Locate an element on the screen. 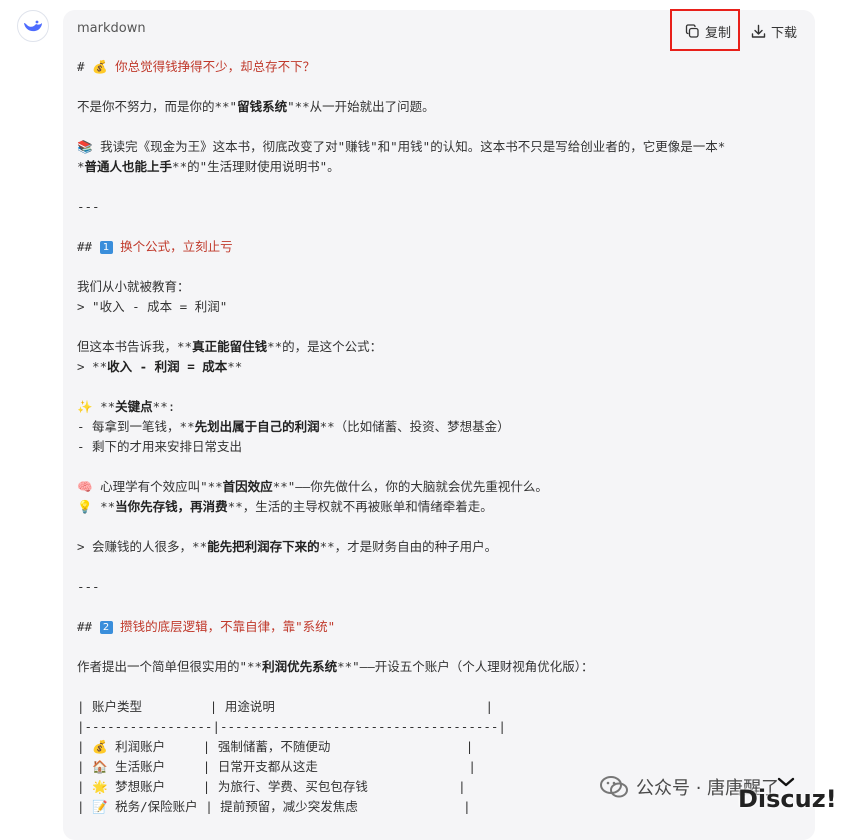 The image size is (864, 840). download-icon is located at coordinates (758, 31).